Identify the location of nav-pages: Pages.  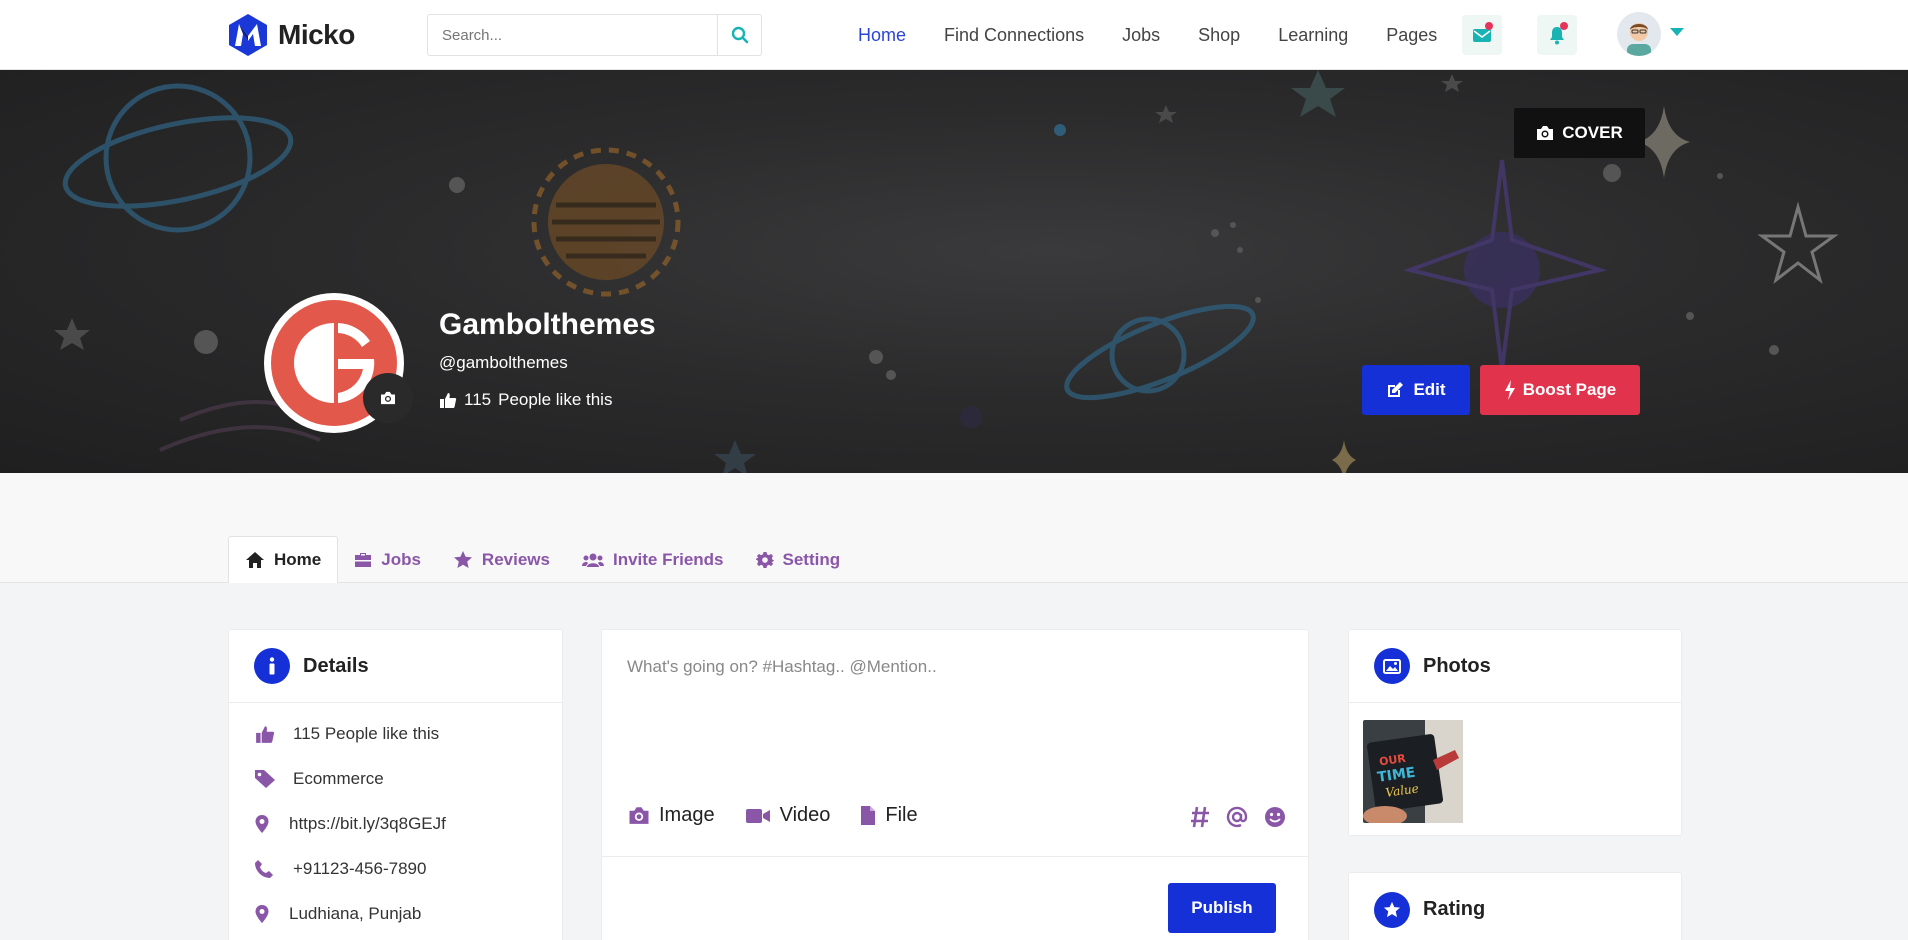
(1411, 35).